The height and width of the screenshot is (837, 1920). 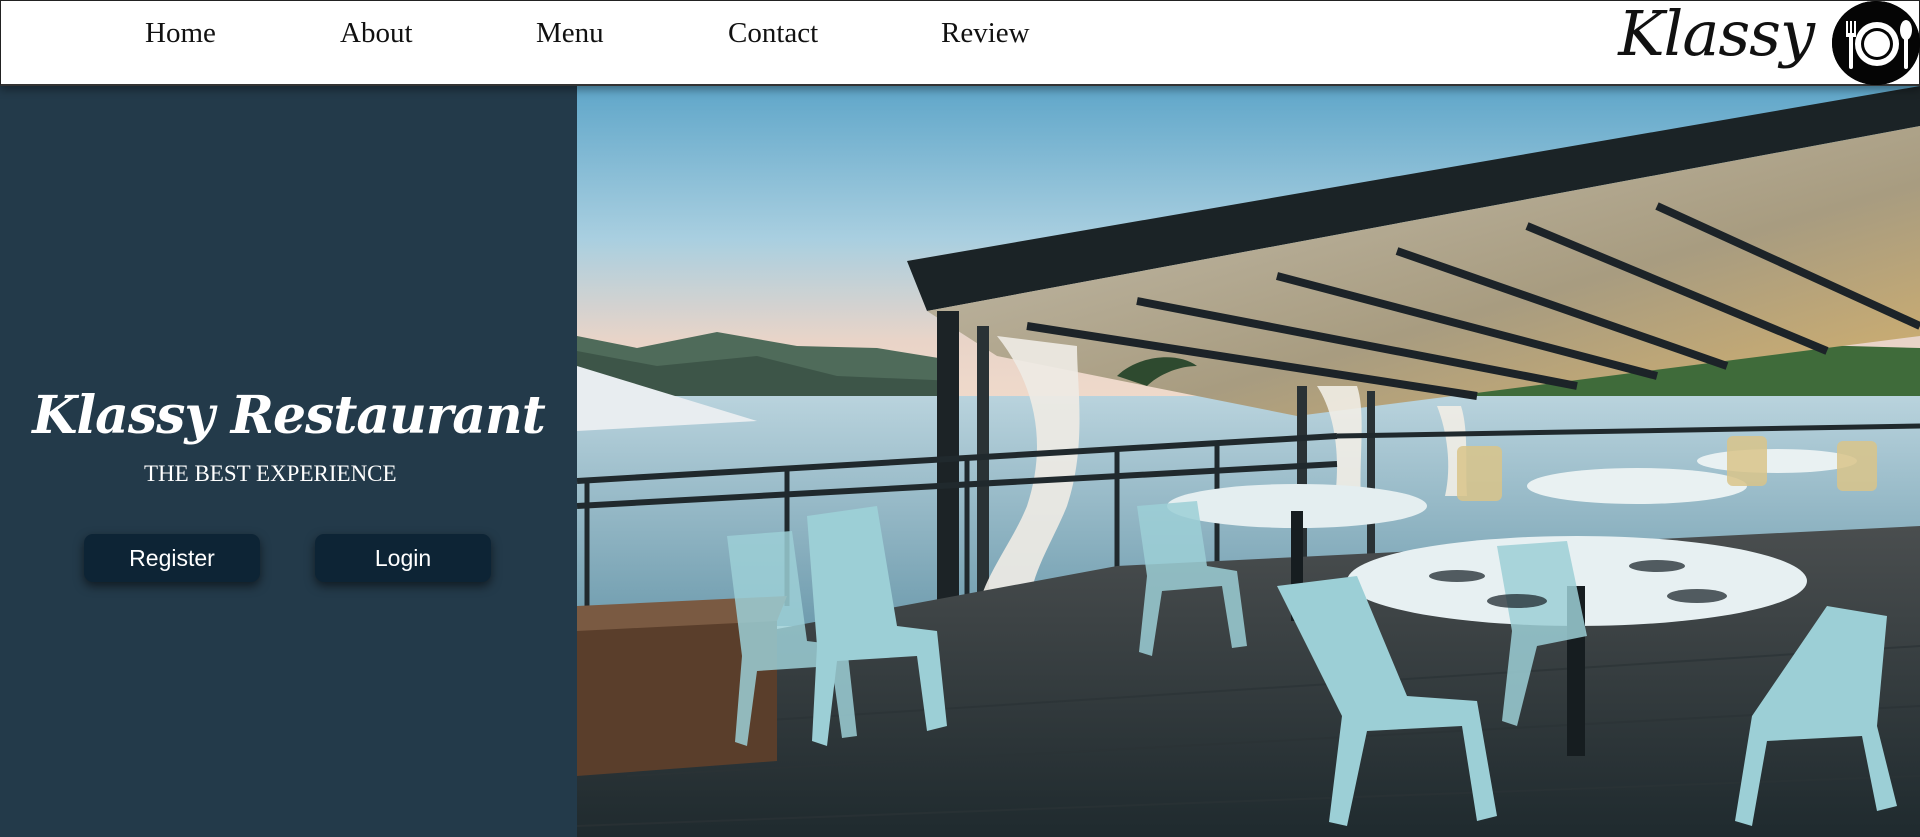 I want to click on plate-fork-spoon-icon, so click(x=1876, y=43).